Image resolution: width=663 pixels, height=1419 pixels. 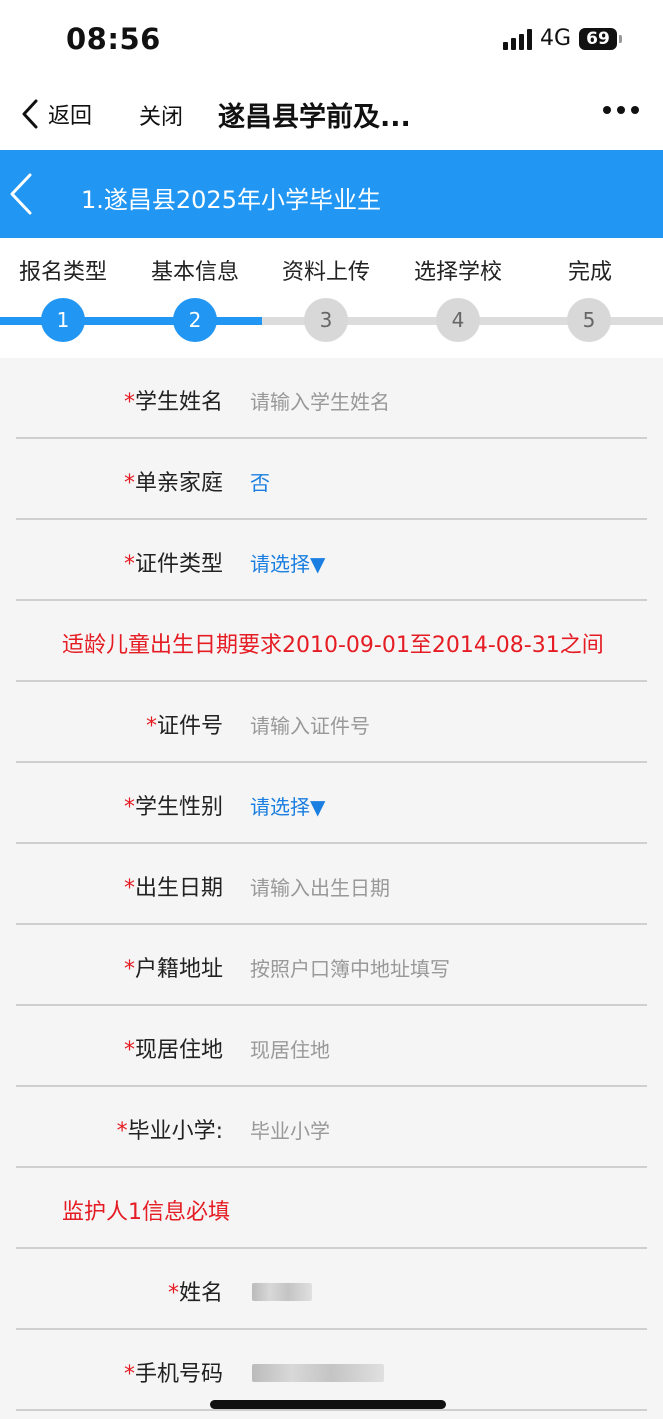 What do you see at coordinates (146, 1212) in the screenshot?
I see `guardian-required-notice: 监护人1信息必填` at bounding box center [146, 1212].